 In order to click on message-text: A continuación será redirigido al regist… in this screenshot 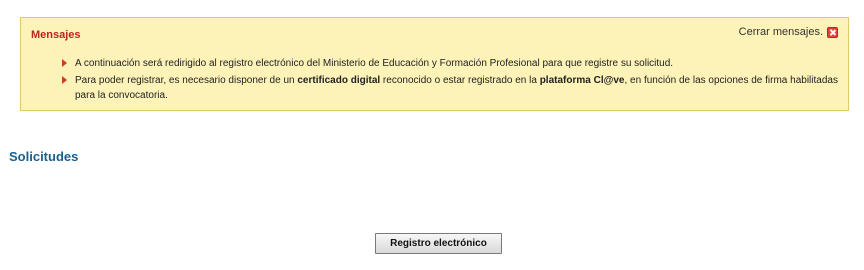, I will do `click(374, 63)`.